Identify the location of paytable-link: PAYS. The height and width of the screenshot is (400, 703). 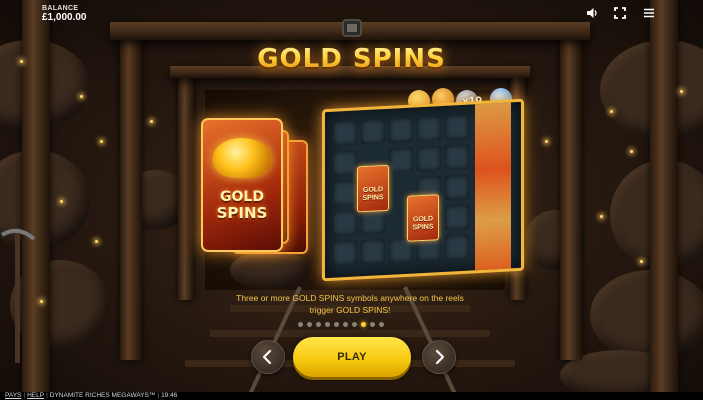
(13, 395).